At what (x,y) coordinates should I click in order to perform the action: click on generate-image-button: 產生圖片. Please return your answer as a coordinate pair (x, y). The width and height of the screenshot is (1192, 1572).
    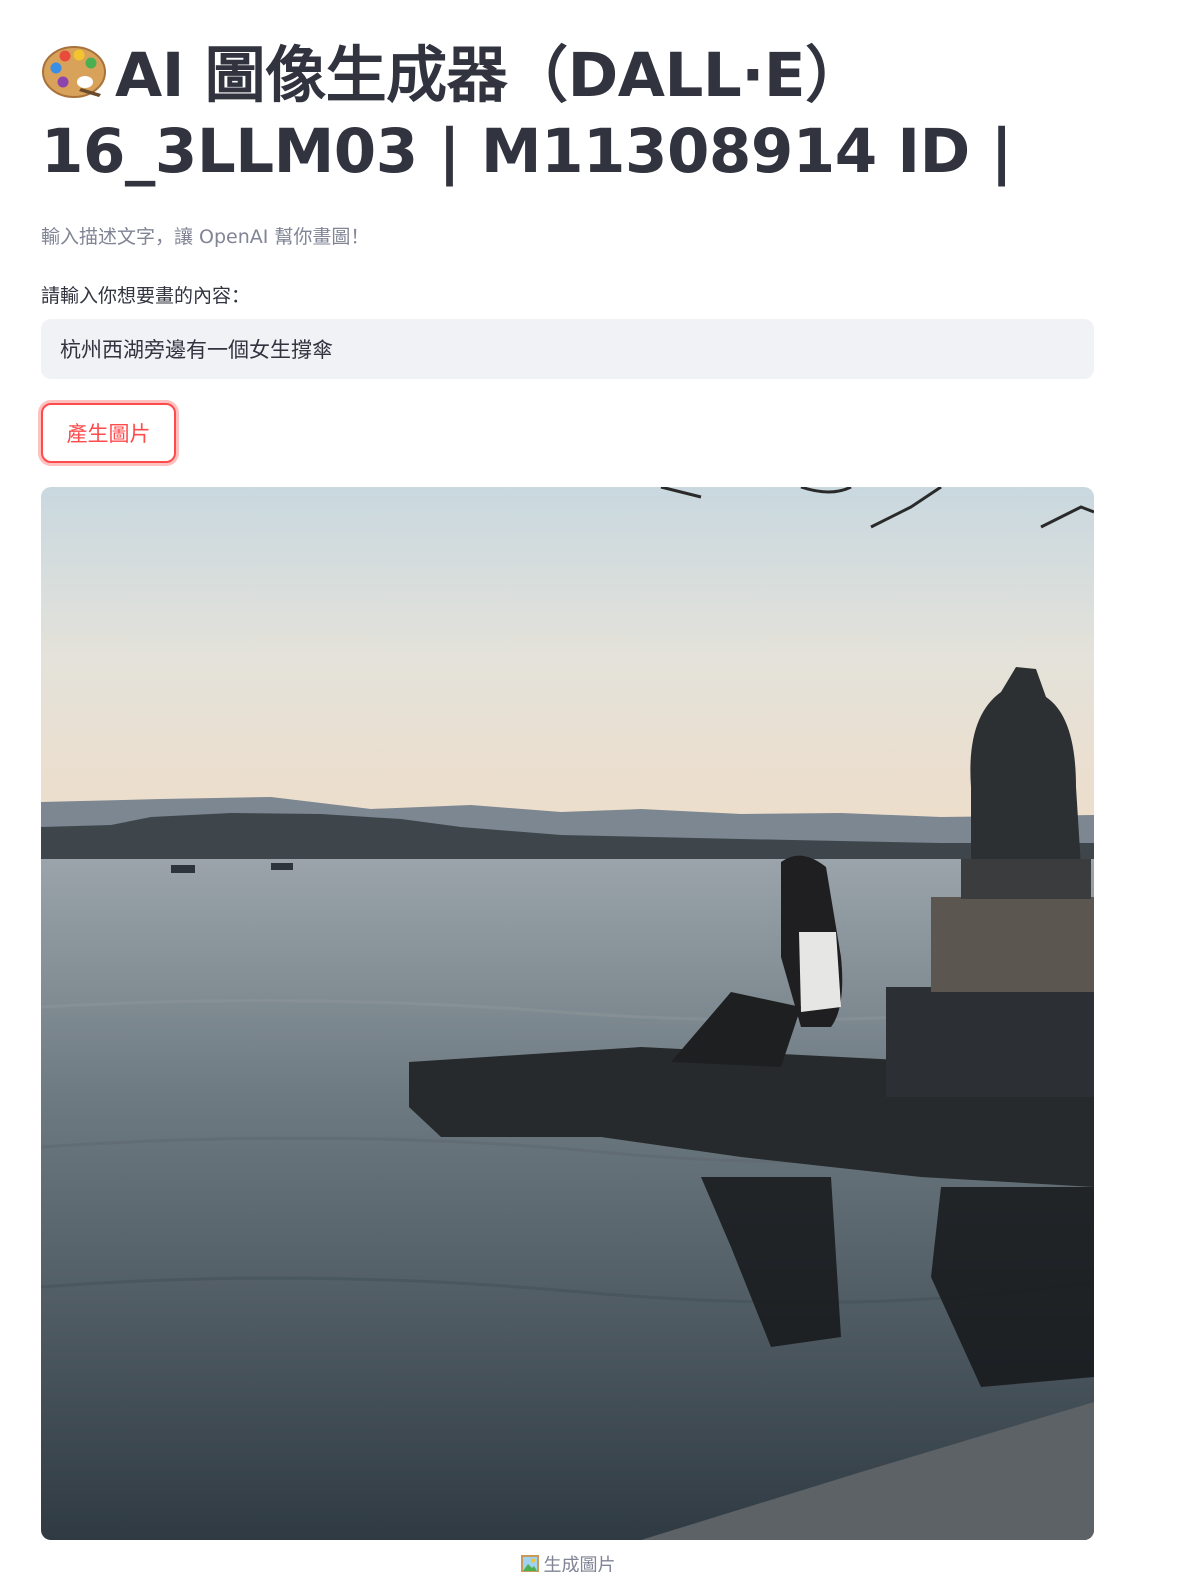
    Looking at the image, I should click on (108, 433).